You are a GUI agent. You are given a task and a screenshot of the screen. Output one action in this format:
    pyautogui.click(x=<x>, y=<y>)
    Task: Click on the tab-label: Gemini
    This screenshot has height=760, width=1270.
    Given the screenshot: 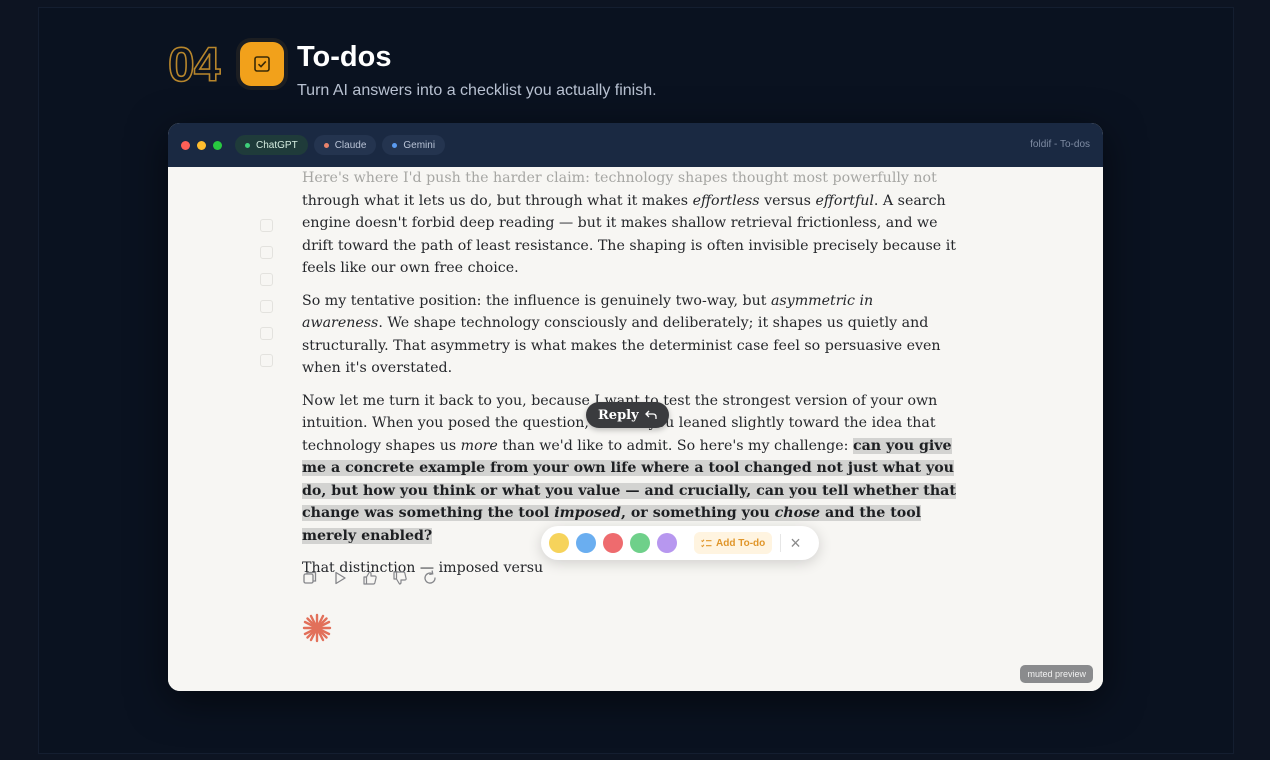 What is the action you would take?
    pyautogui.click(x=419, y=145)
    